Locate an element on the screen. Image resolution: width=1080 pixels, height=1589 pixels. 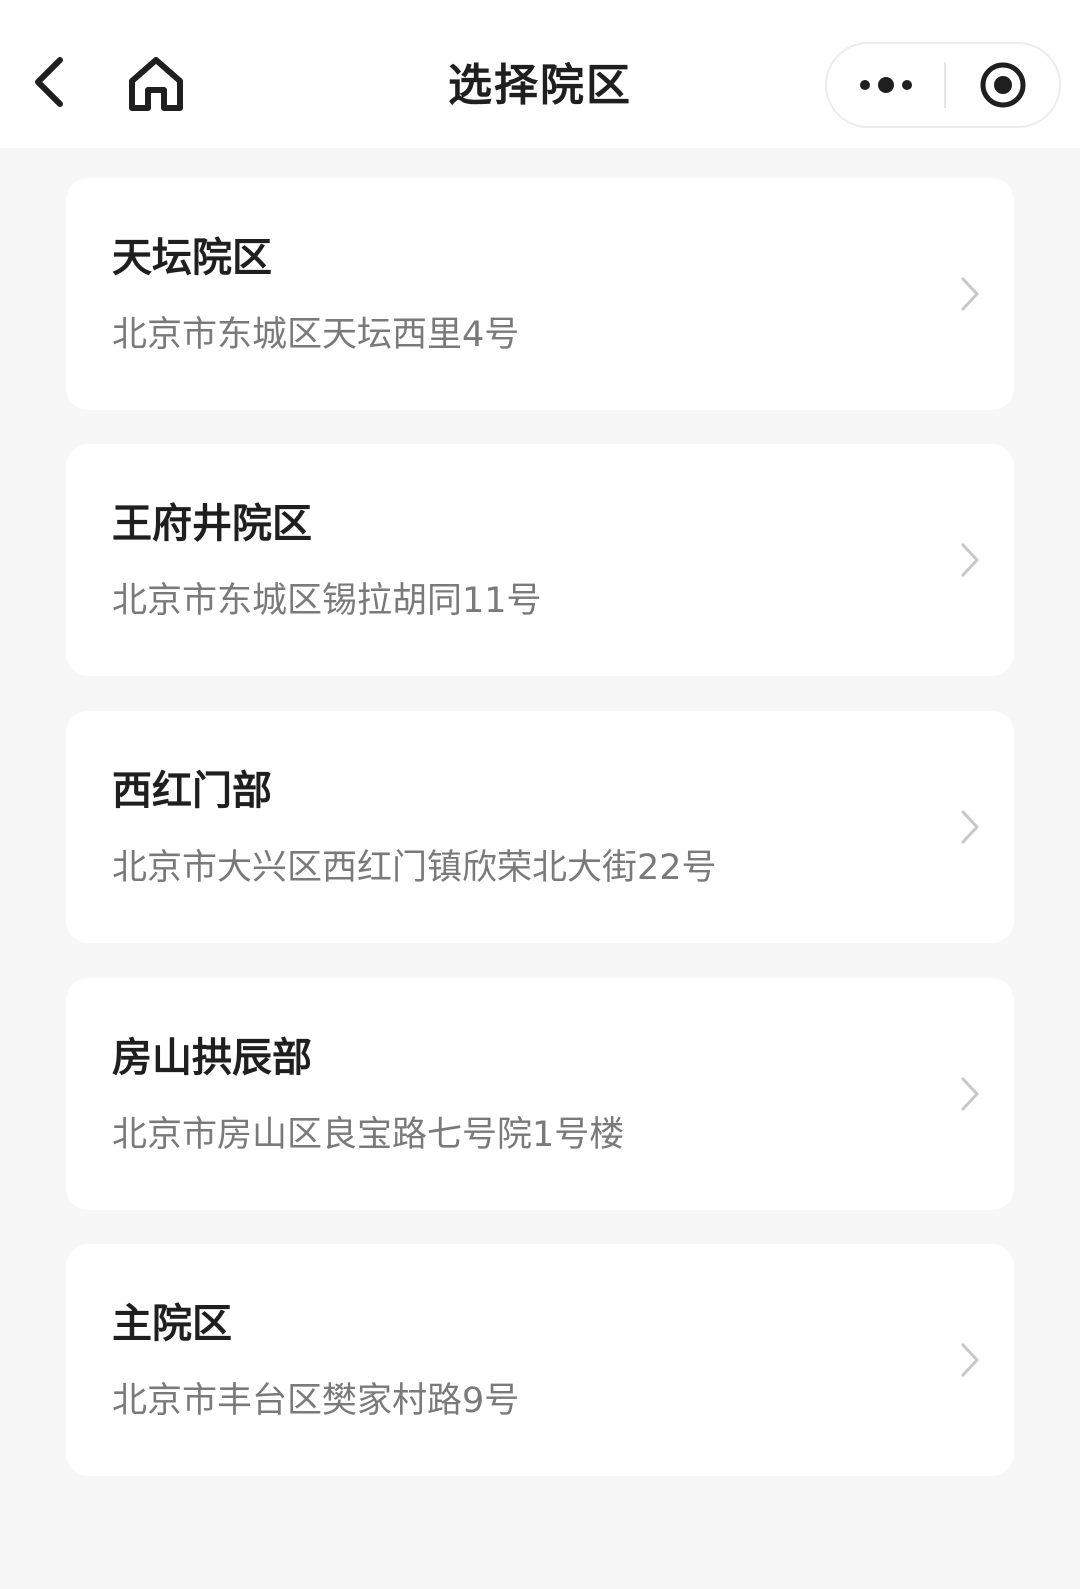
more-button is located at coordinates (885, 85).